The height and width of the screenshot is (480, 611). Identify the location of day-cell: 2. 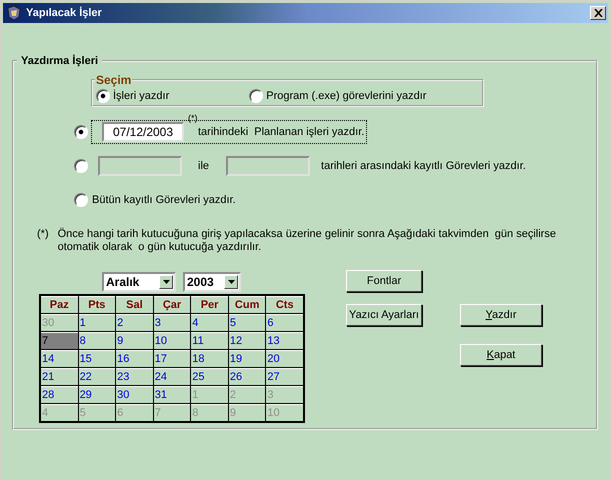
(134, 322).